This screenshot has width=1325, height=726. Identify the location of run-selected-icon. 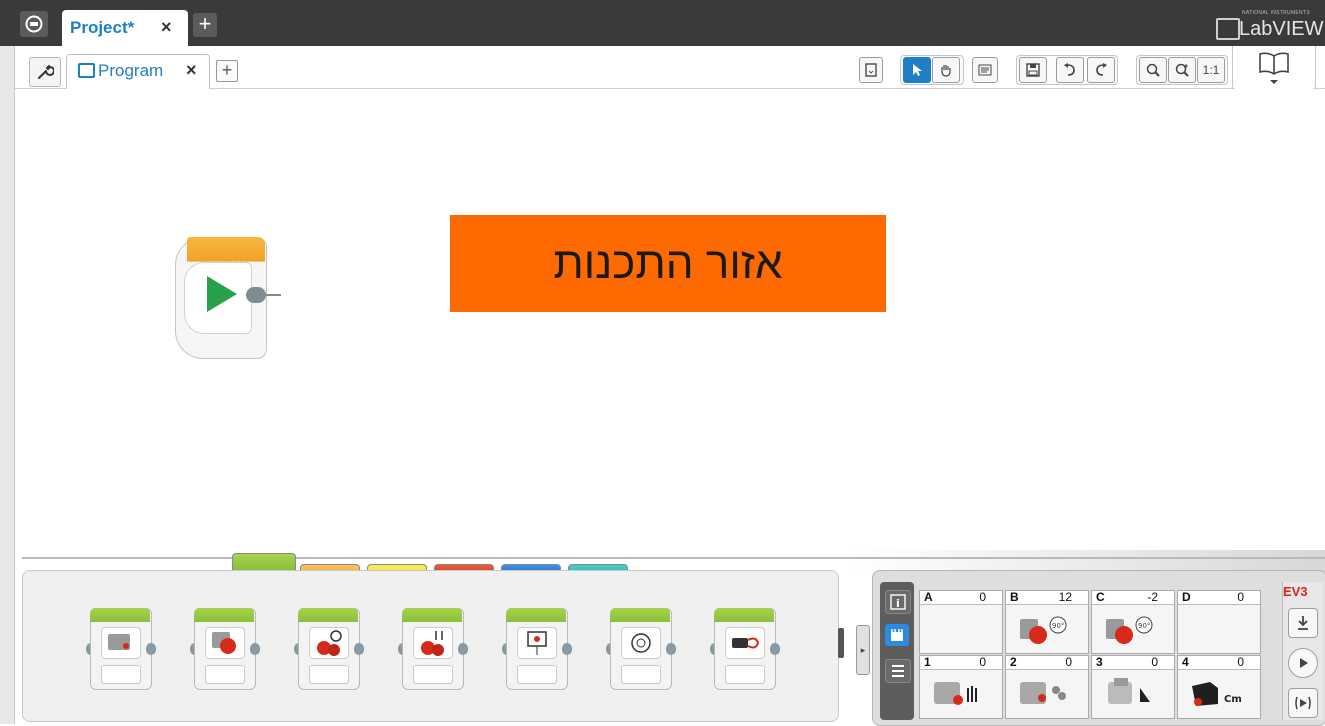
(1303, 703).